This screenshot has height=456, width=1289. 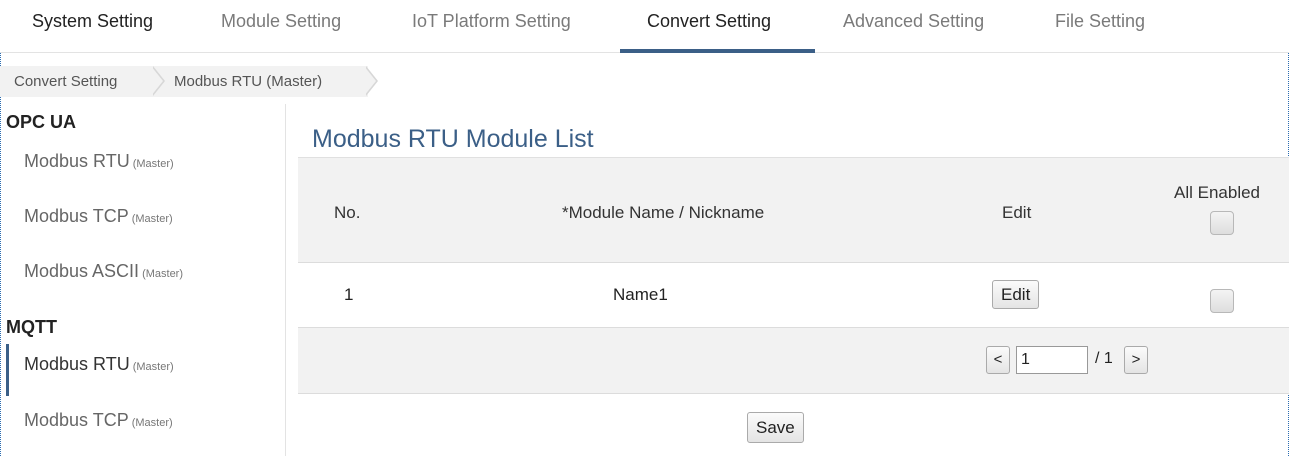 What do you see at coordinates (1052, 360) in the screenshot?
I see `page-number-input` at bounding box center [1052, 360].